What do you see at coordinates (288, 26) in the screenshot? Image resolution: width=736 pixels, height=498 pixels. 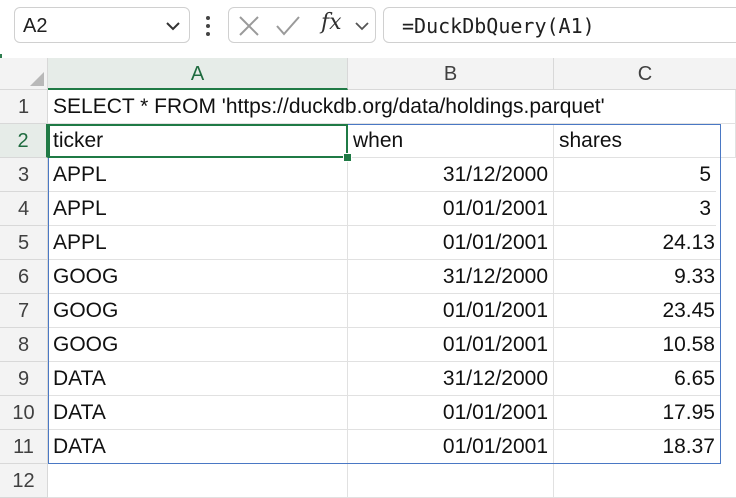 I see `enter-check-icon` at bounding box center [288, 26].